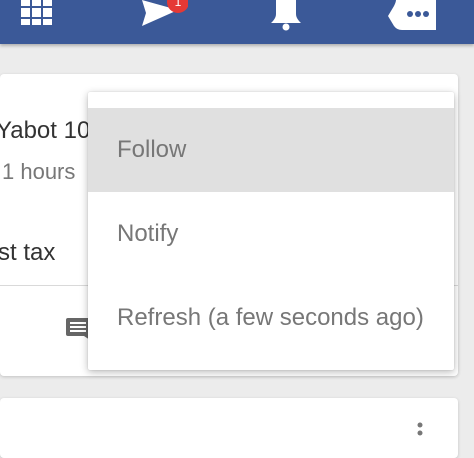 Image resolution: width=474 pixels, height=458 pixels. Describe the element at coordinates (178, 4) in the screenshot. I see `notification-badge-count: 1` at that location.